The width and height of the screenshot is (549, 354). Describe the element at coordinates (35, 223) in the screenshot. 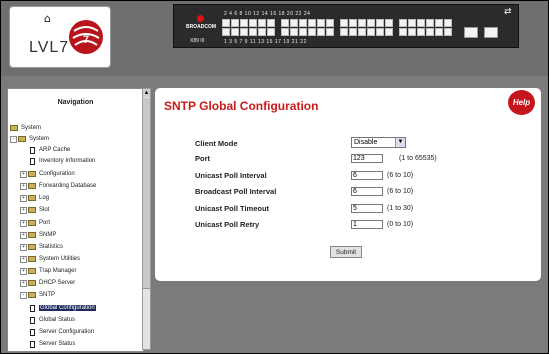

I see `nav-item-port: + Port` at that location.